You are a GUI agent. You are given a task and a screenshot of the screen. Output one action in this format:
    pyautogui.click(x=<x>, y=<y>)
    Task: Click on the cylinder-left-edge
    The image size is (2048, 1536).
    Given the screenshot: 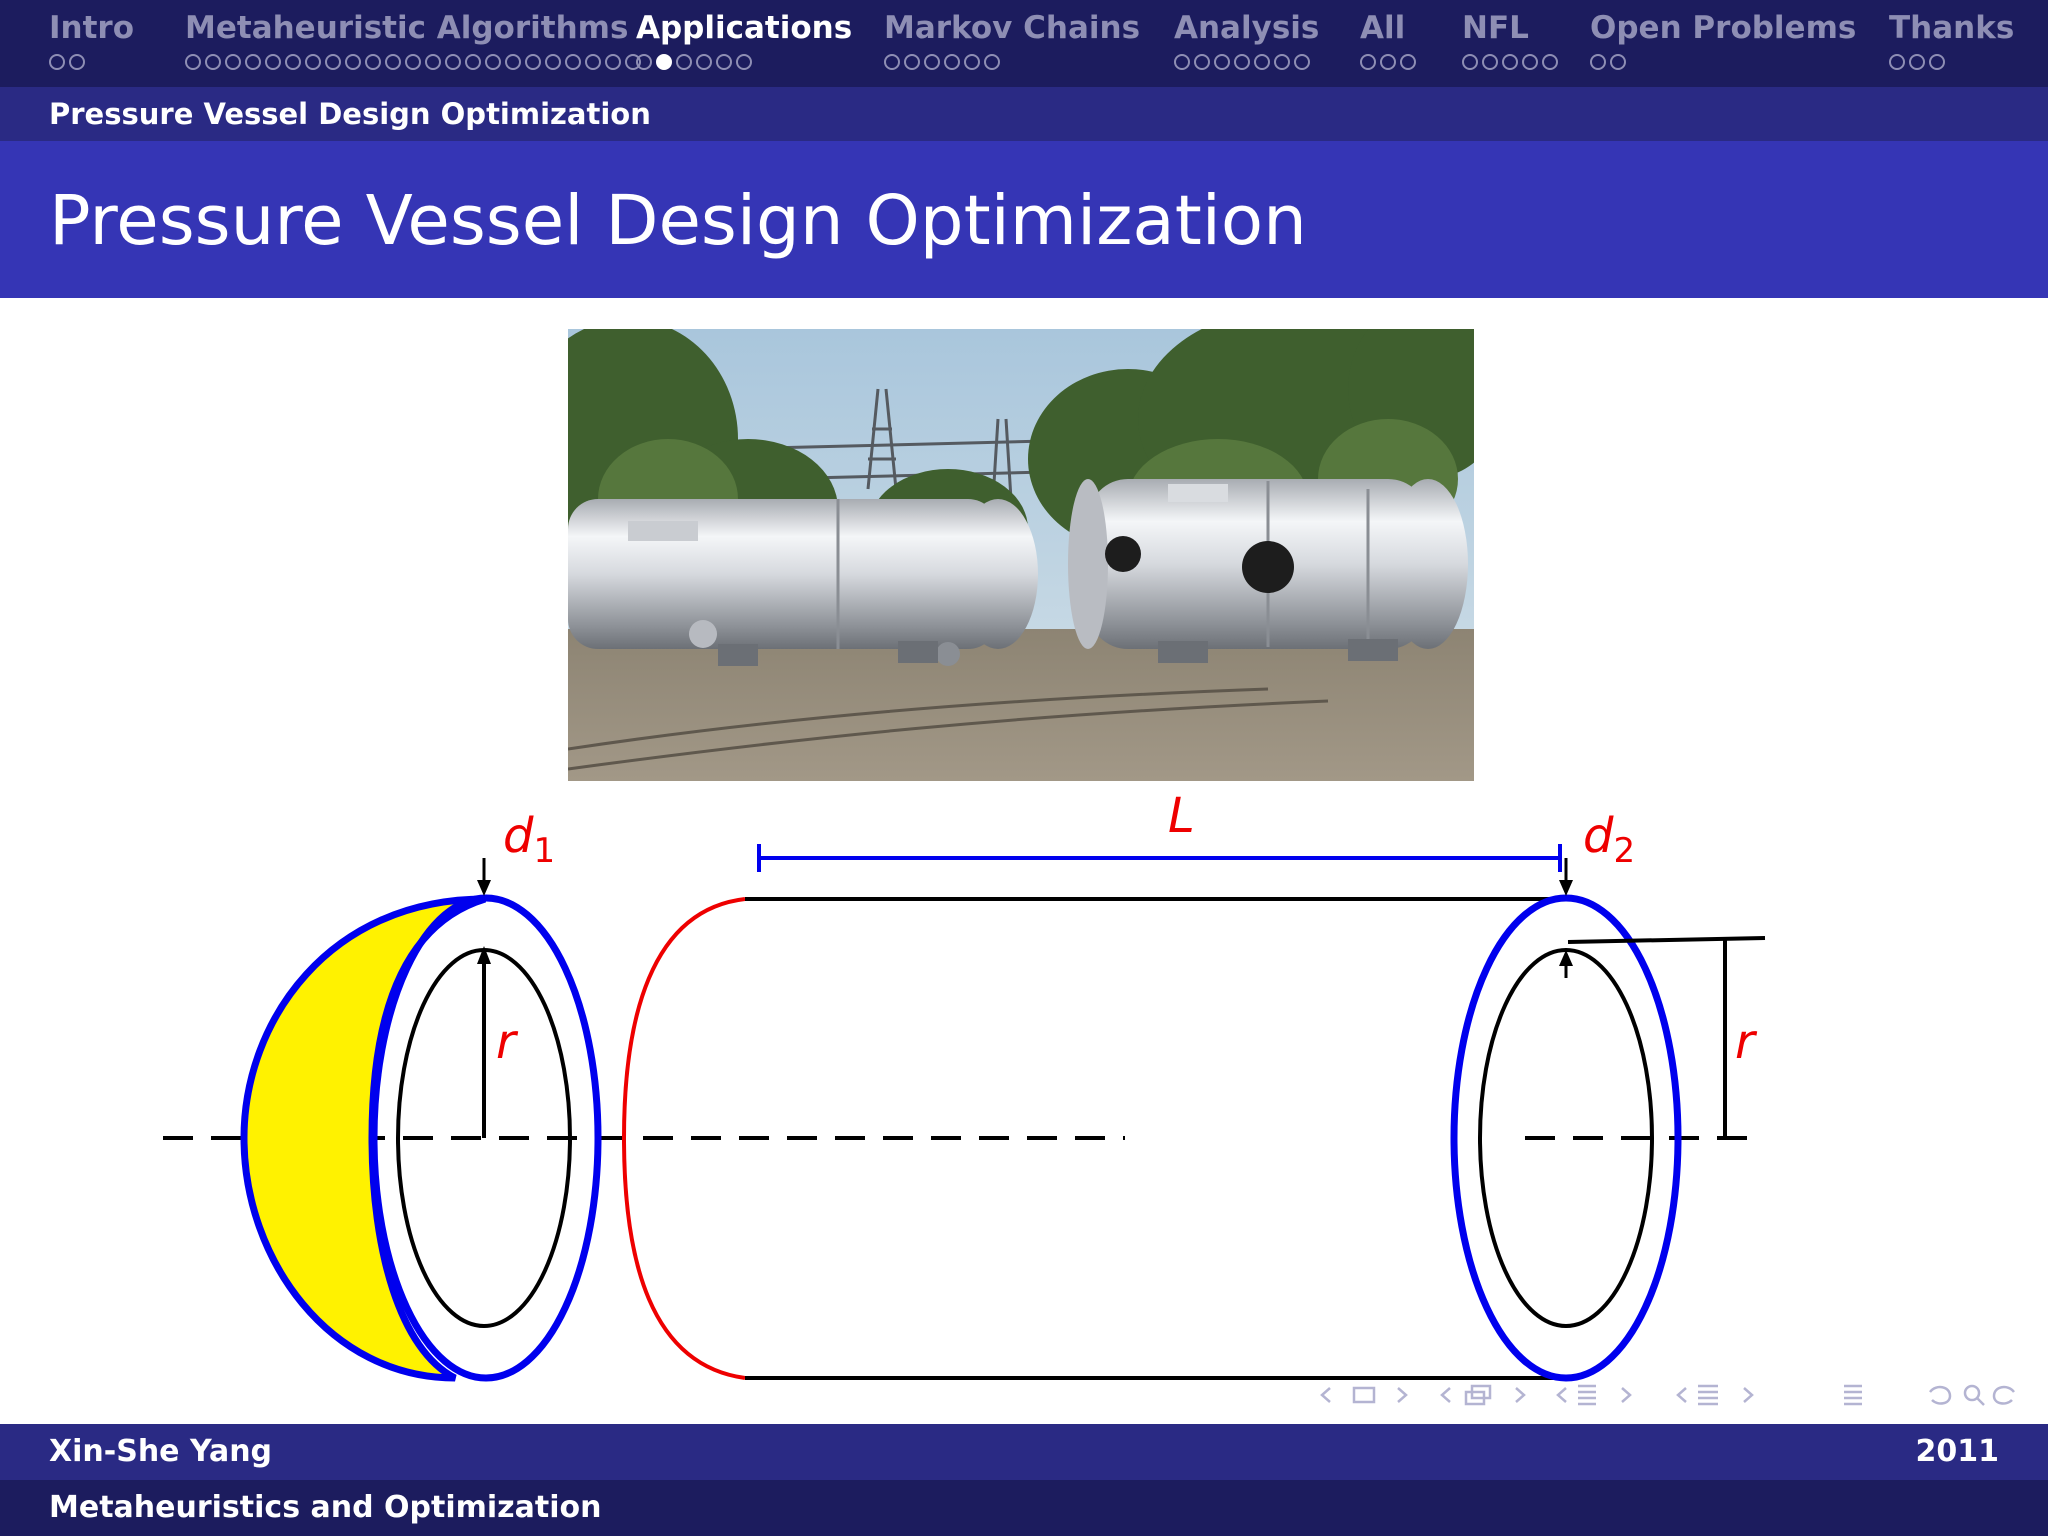 What is the action you would take?
    pyautogui.click(x=683, y=1138)
    